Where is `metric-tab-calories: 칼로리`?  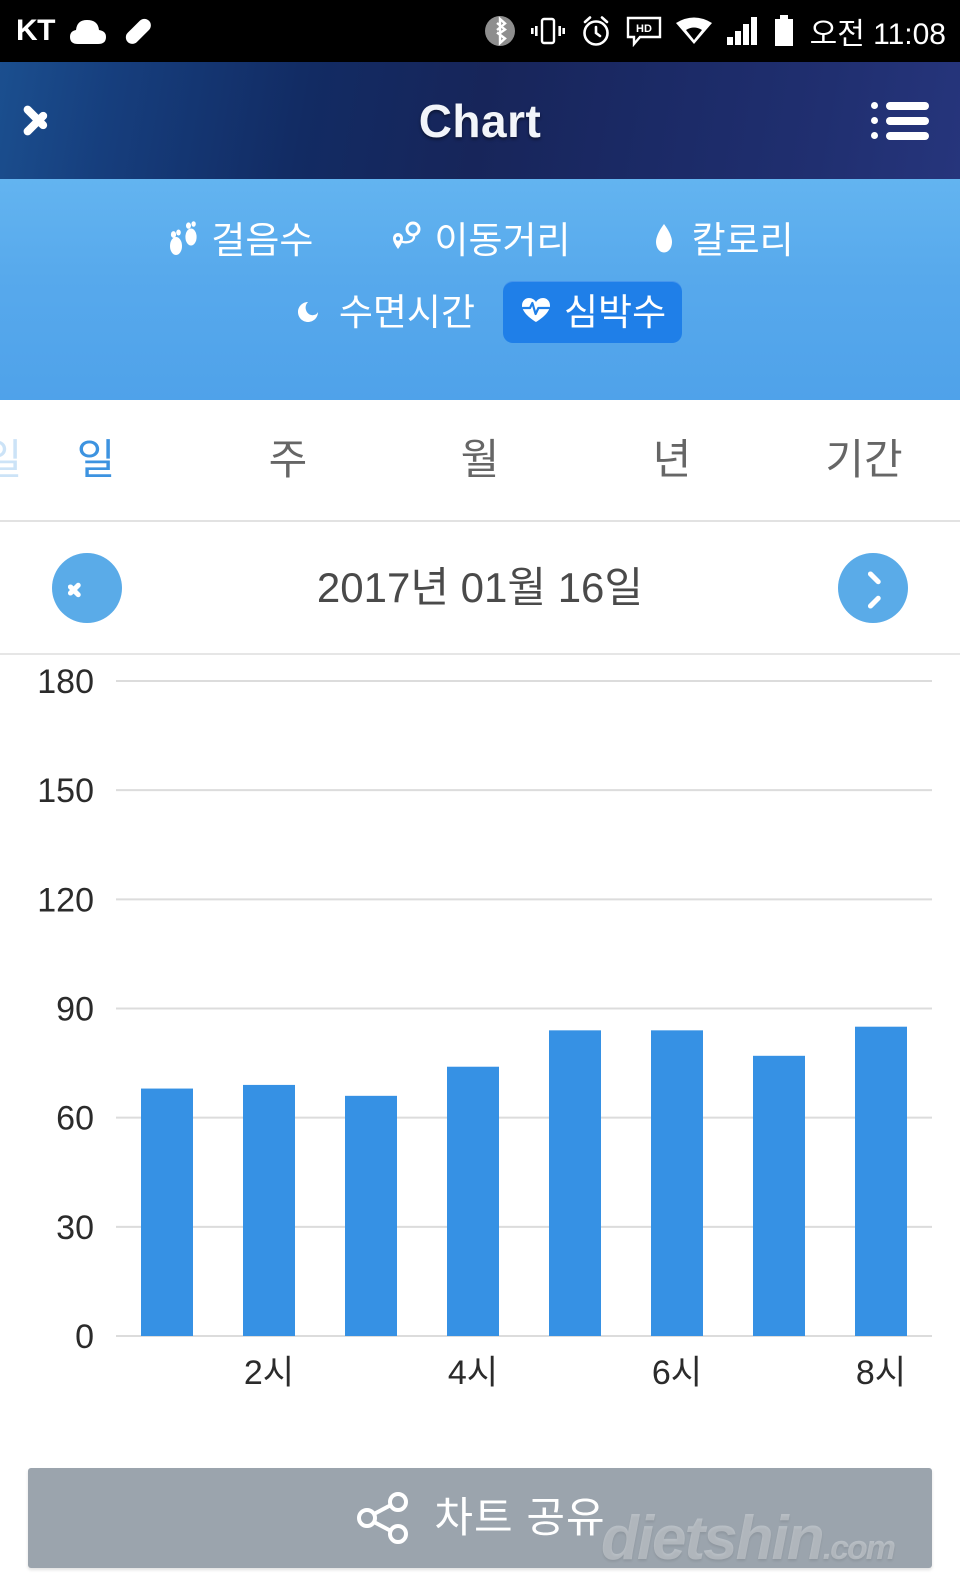
metric-tab-calories: 칼로리 is located at coordinates (720, 240).